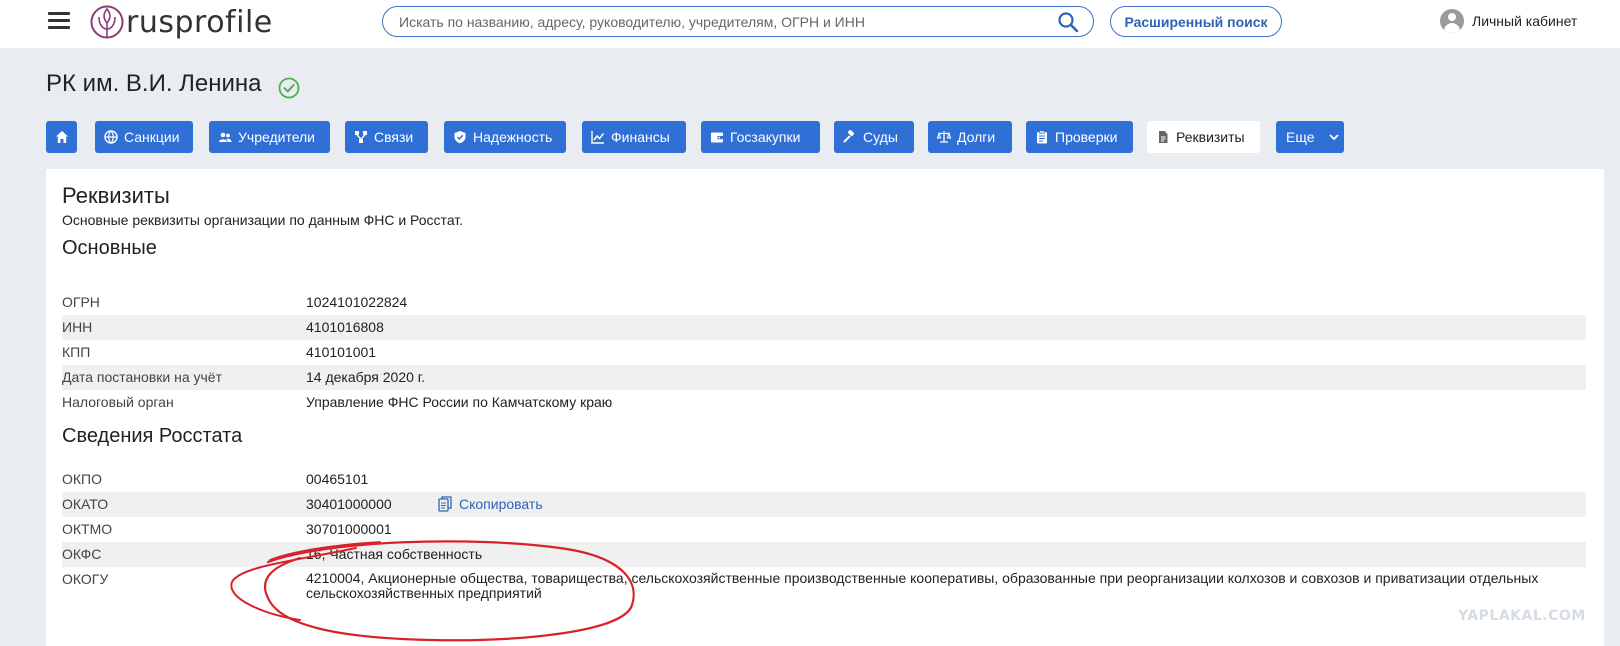 Image resolution: width=1620 pixels, height=646 pixels. What do you see at coordinates (824, 554) in the screenshot?
I see `table-row: ОКФС 16, Частная собственность` at bounding box center [824, 554].